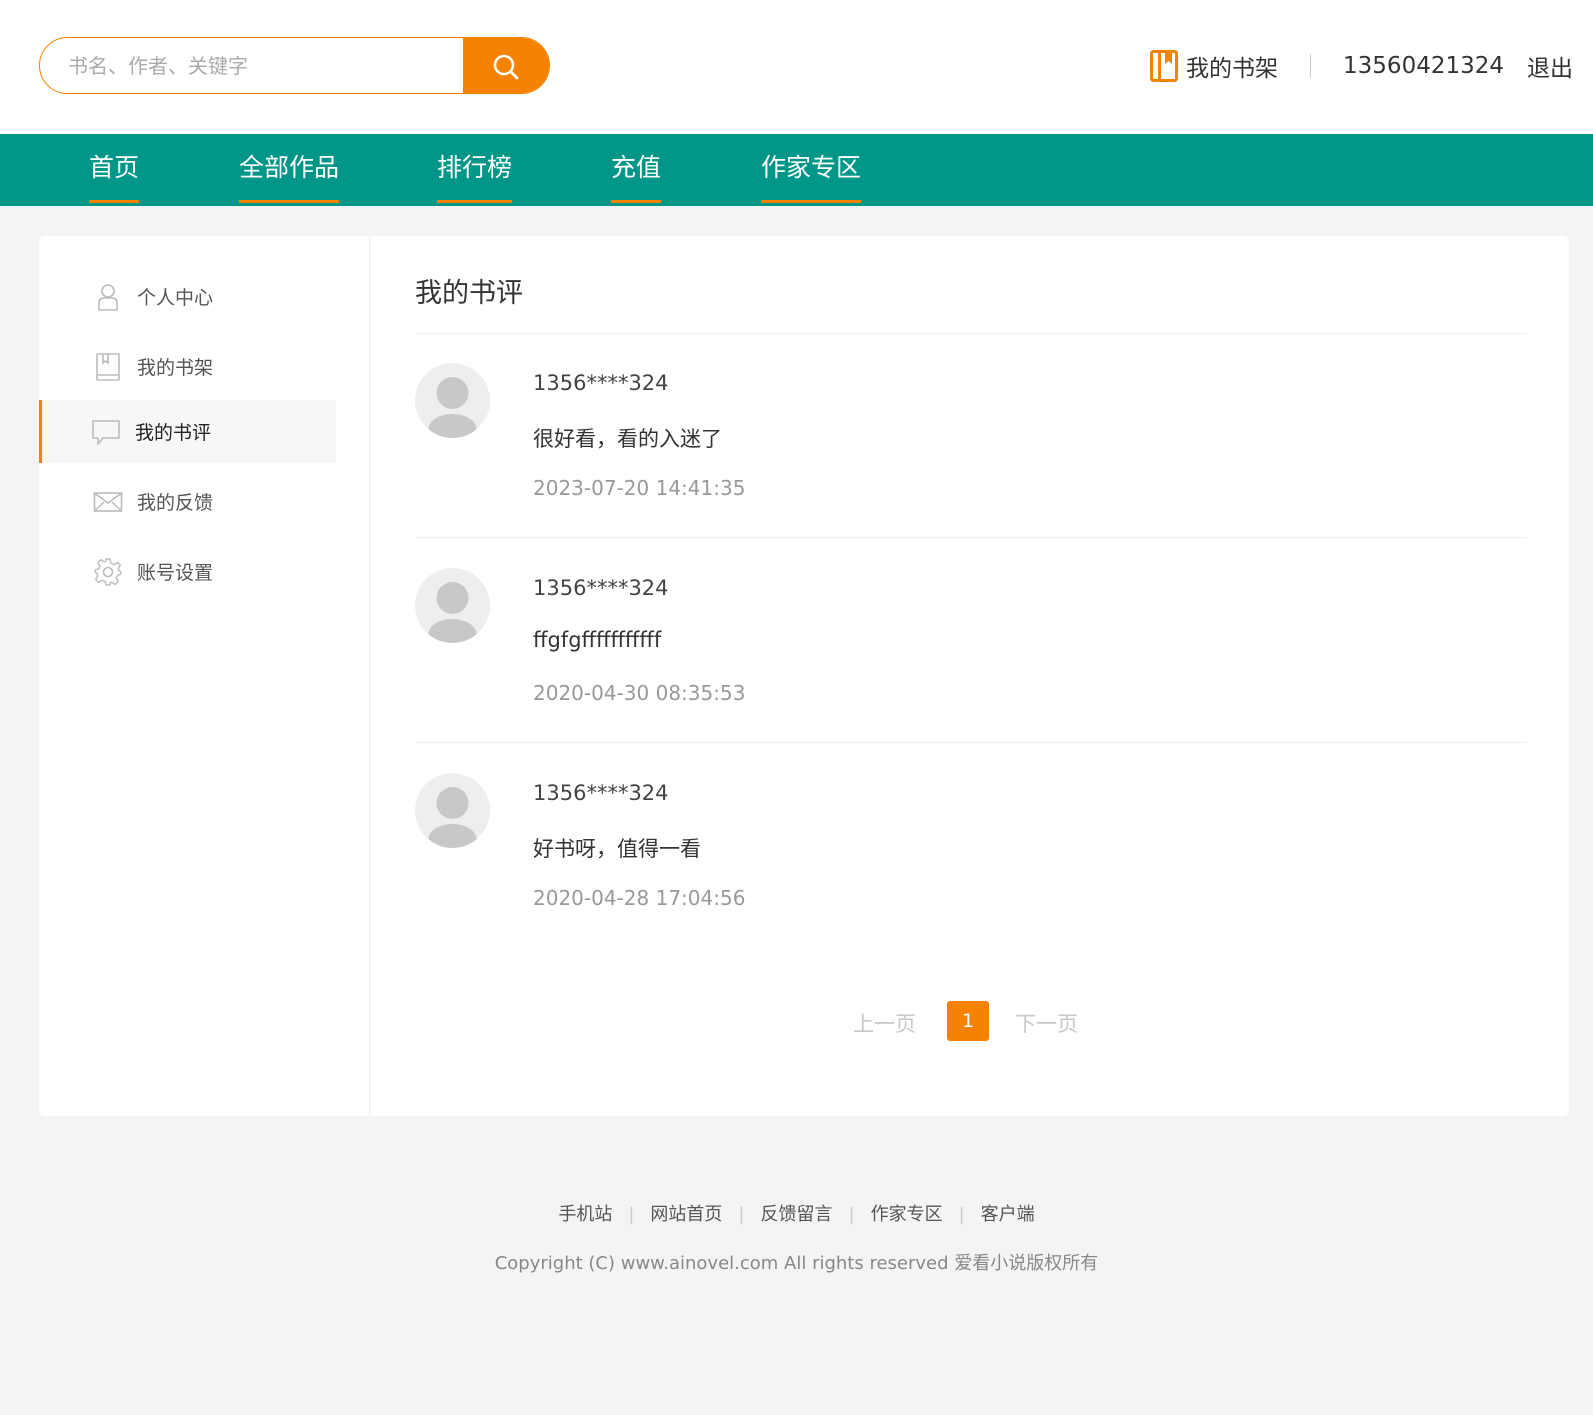 Image resolution: width=1593 pixels, height=1415 pixels. Describe the element at coordinates (106, 432) in the screenshot. I see `comment-icon` at that location.